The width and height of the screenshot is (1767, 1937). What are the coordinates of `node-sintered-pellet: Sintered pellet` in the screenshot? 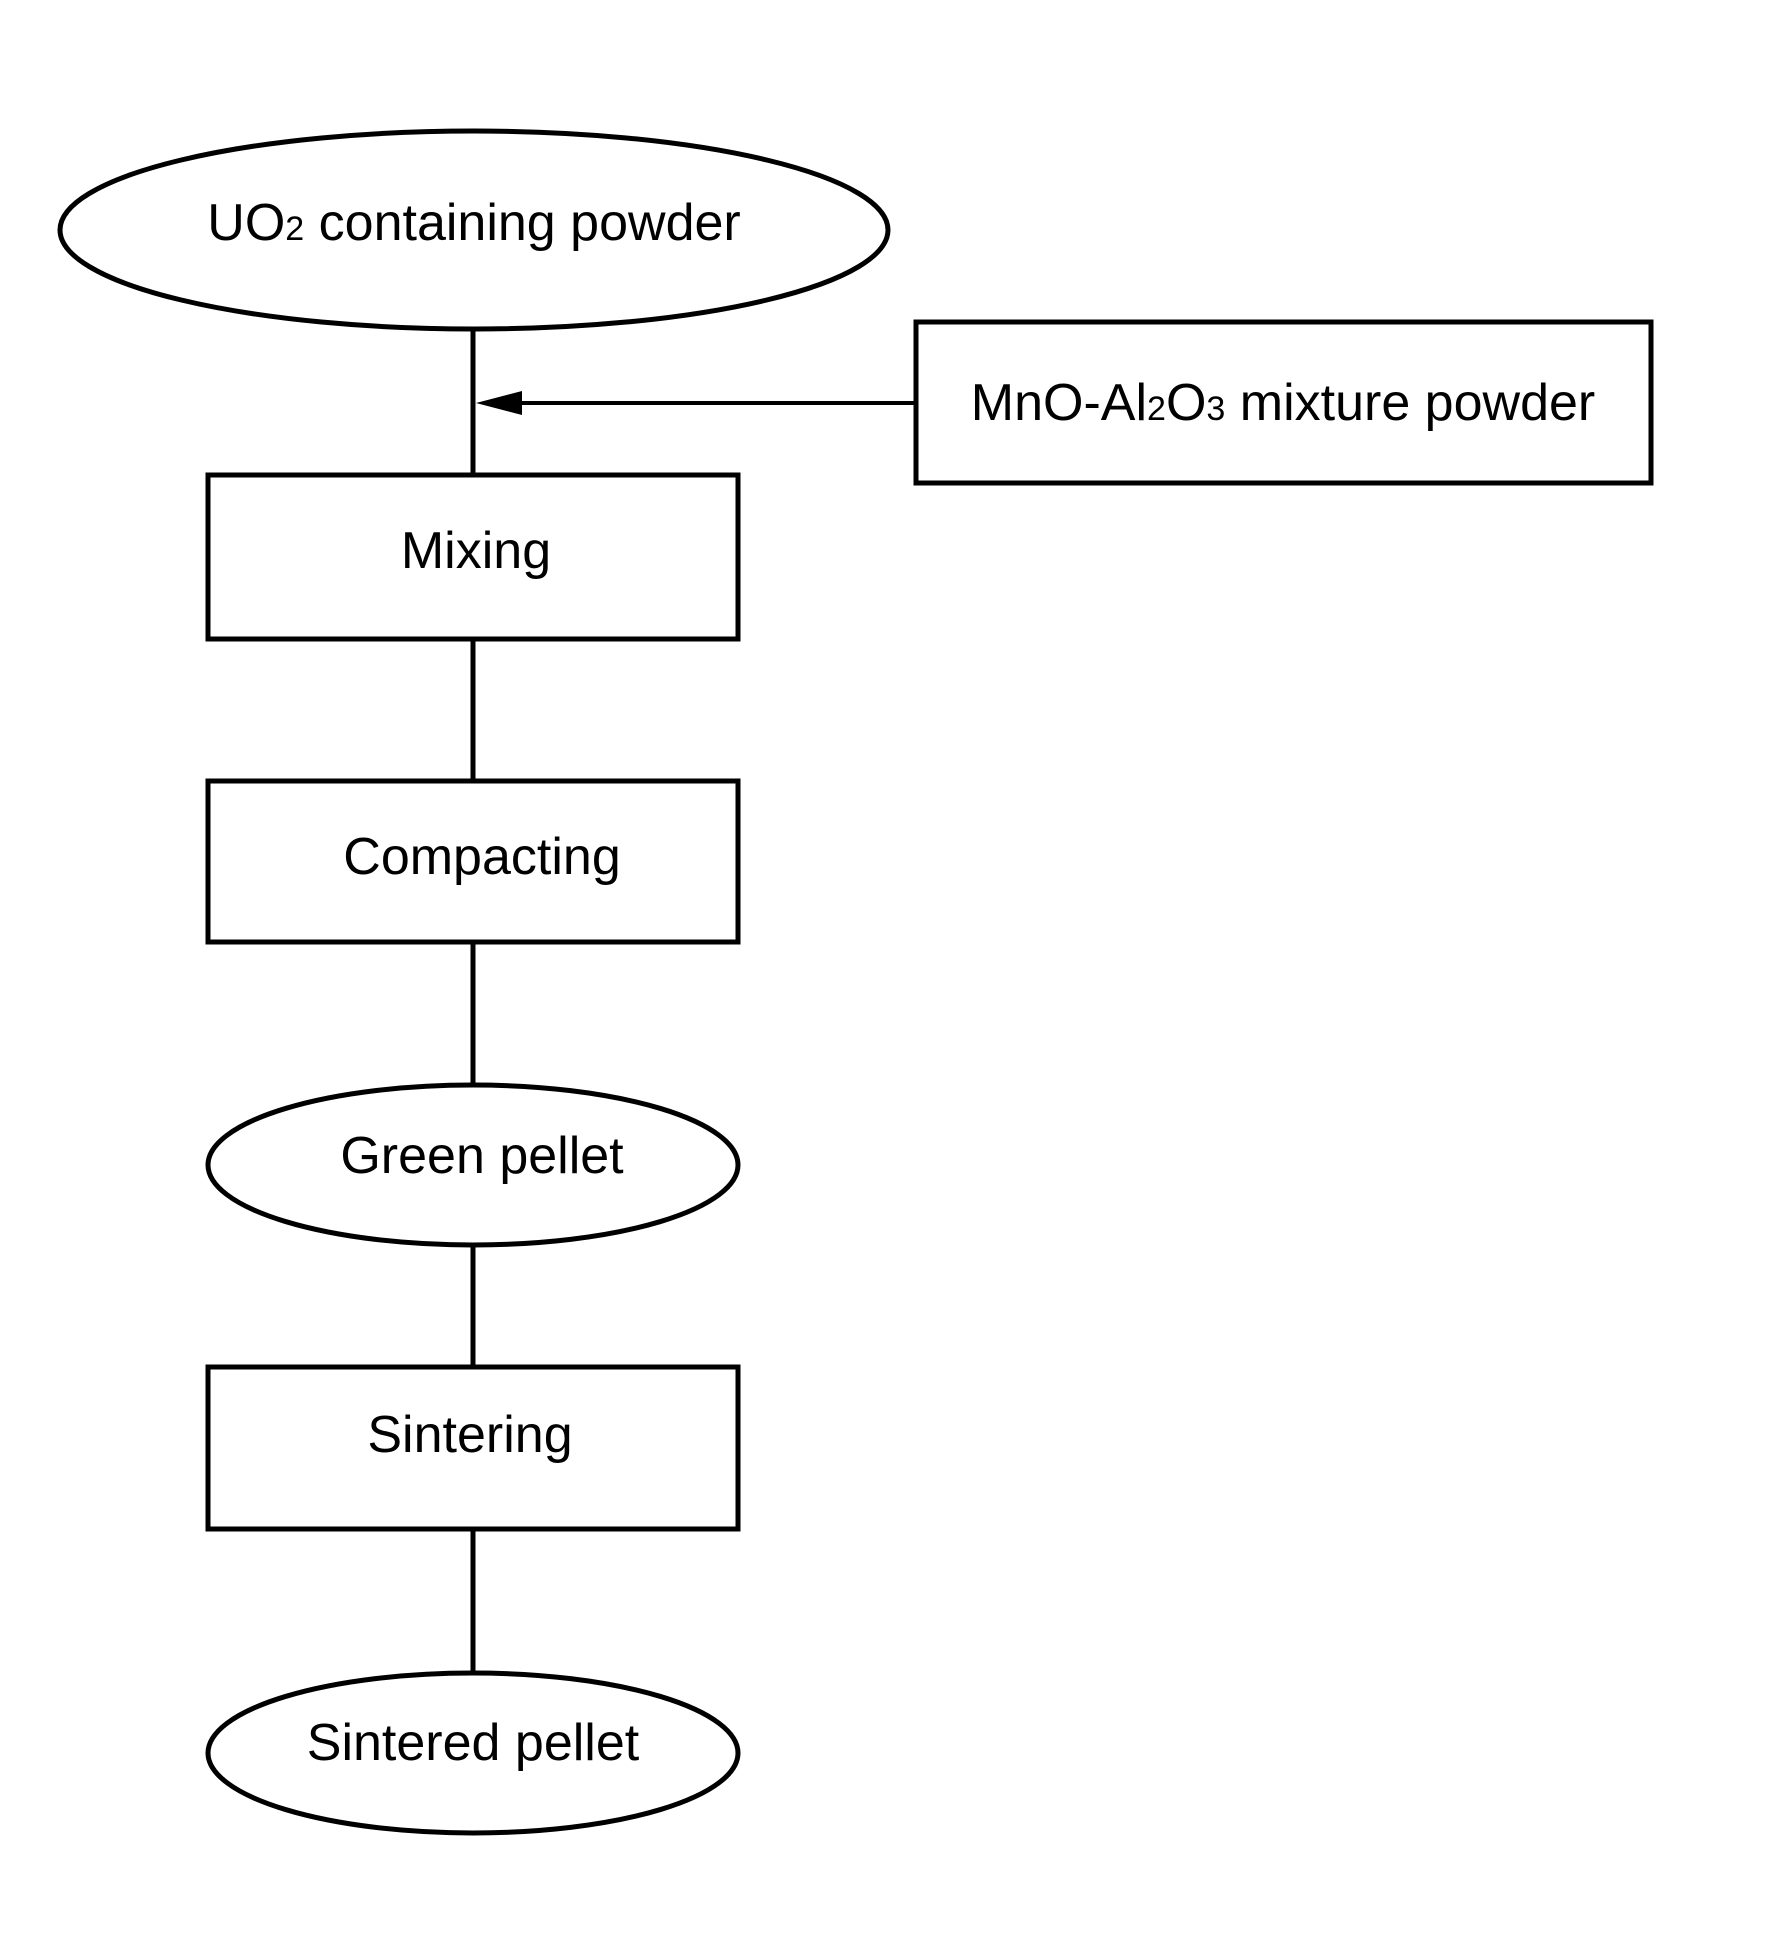 It's located at (473, 1753).